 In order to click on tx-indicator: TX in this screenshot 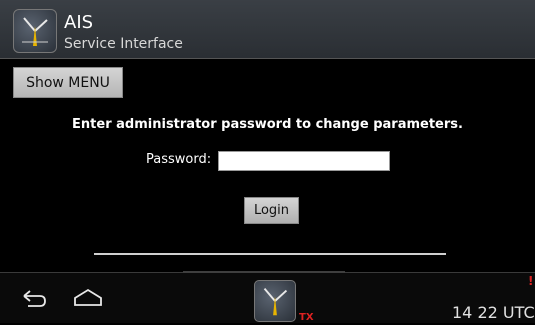, I will do `click(306, 317)`.